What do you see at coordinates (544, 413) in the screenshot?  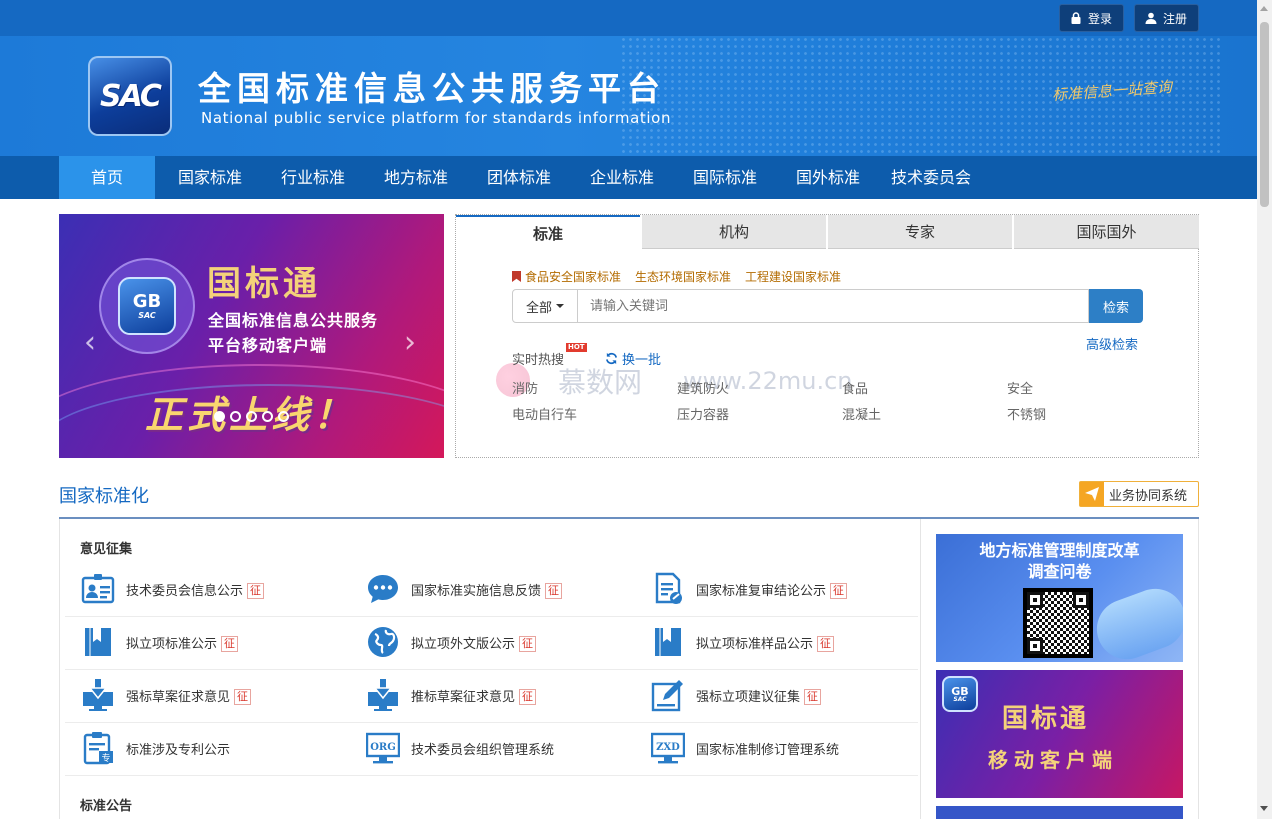 I see `hot-word: 电动自行车` at bounding box center [544, 413].